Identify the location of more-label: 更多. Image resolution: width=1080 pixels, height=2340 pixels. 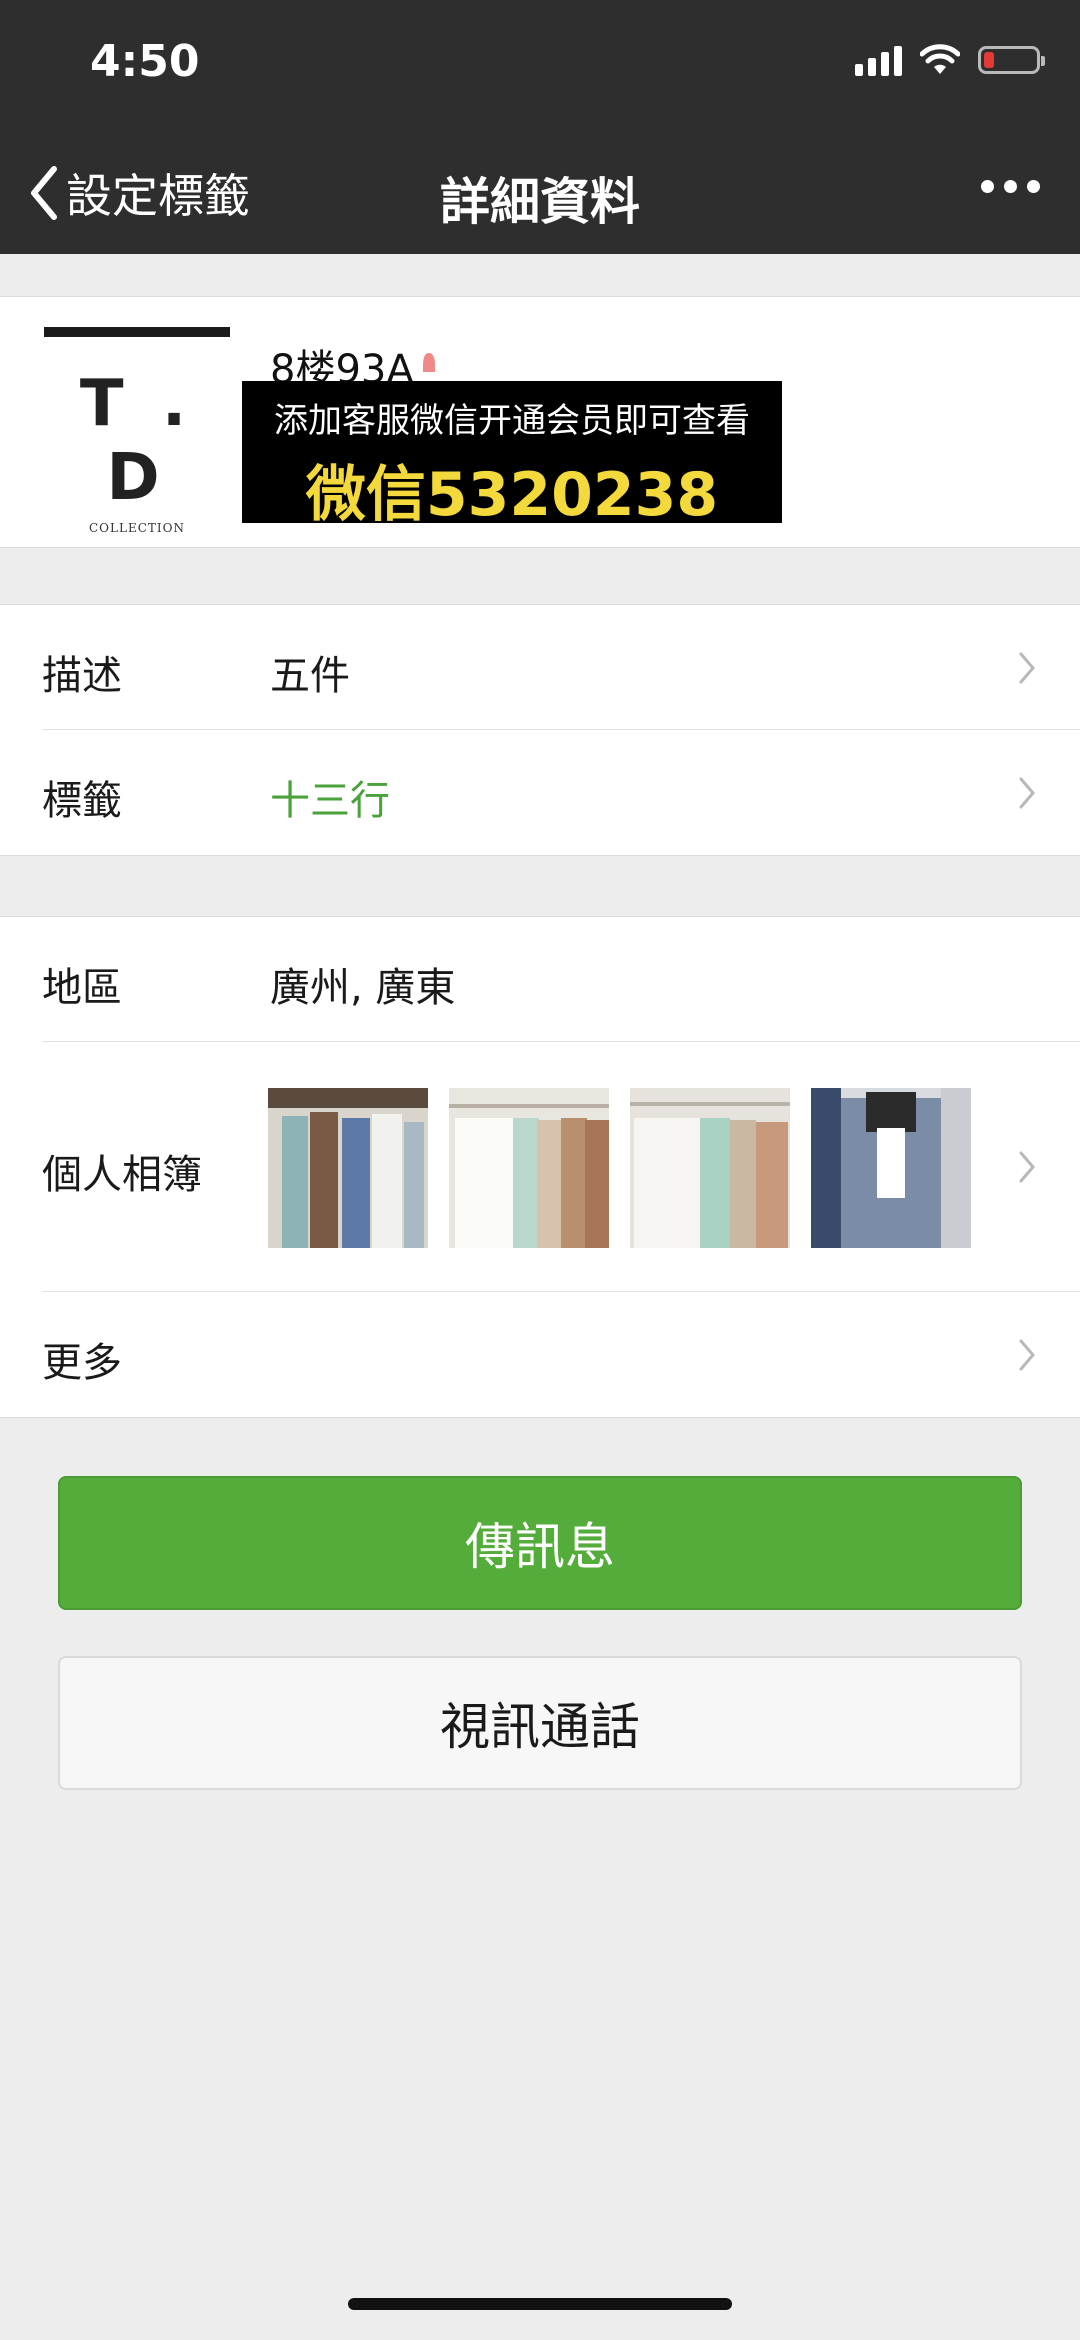
(82, 1363).